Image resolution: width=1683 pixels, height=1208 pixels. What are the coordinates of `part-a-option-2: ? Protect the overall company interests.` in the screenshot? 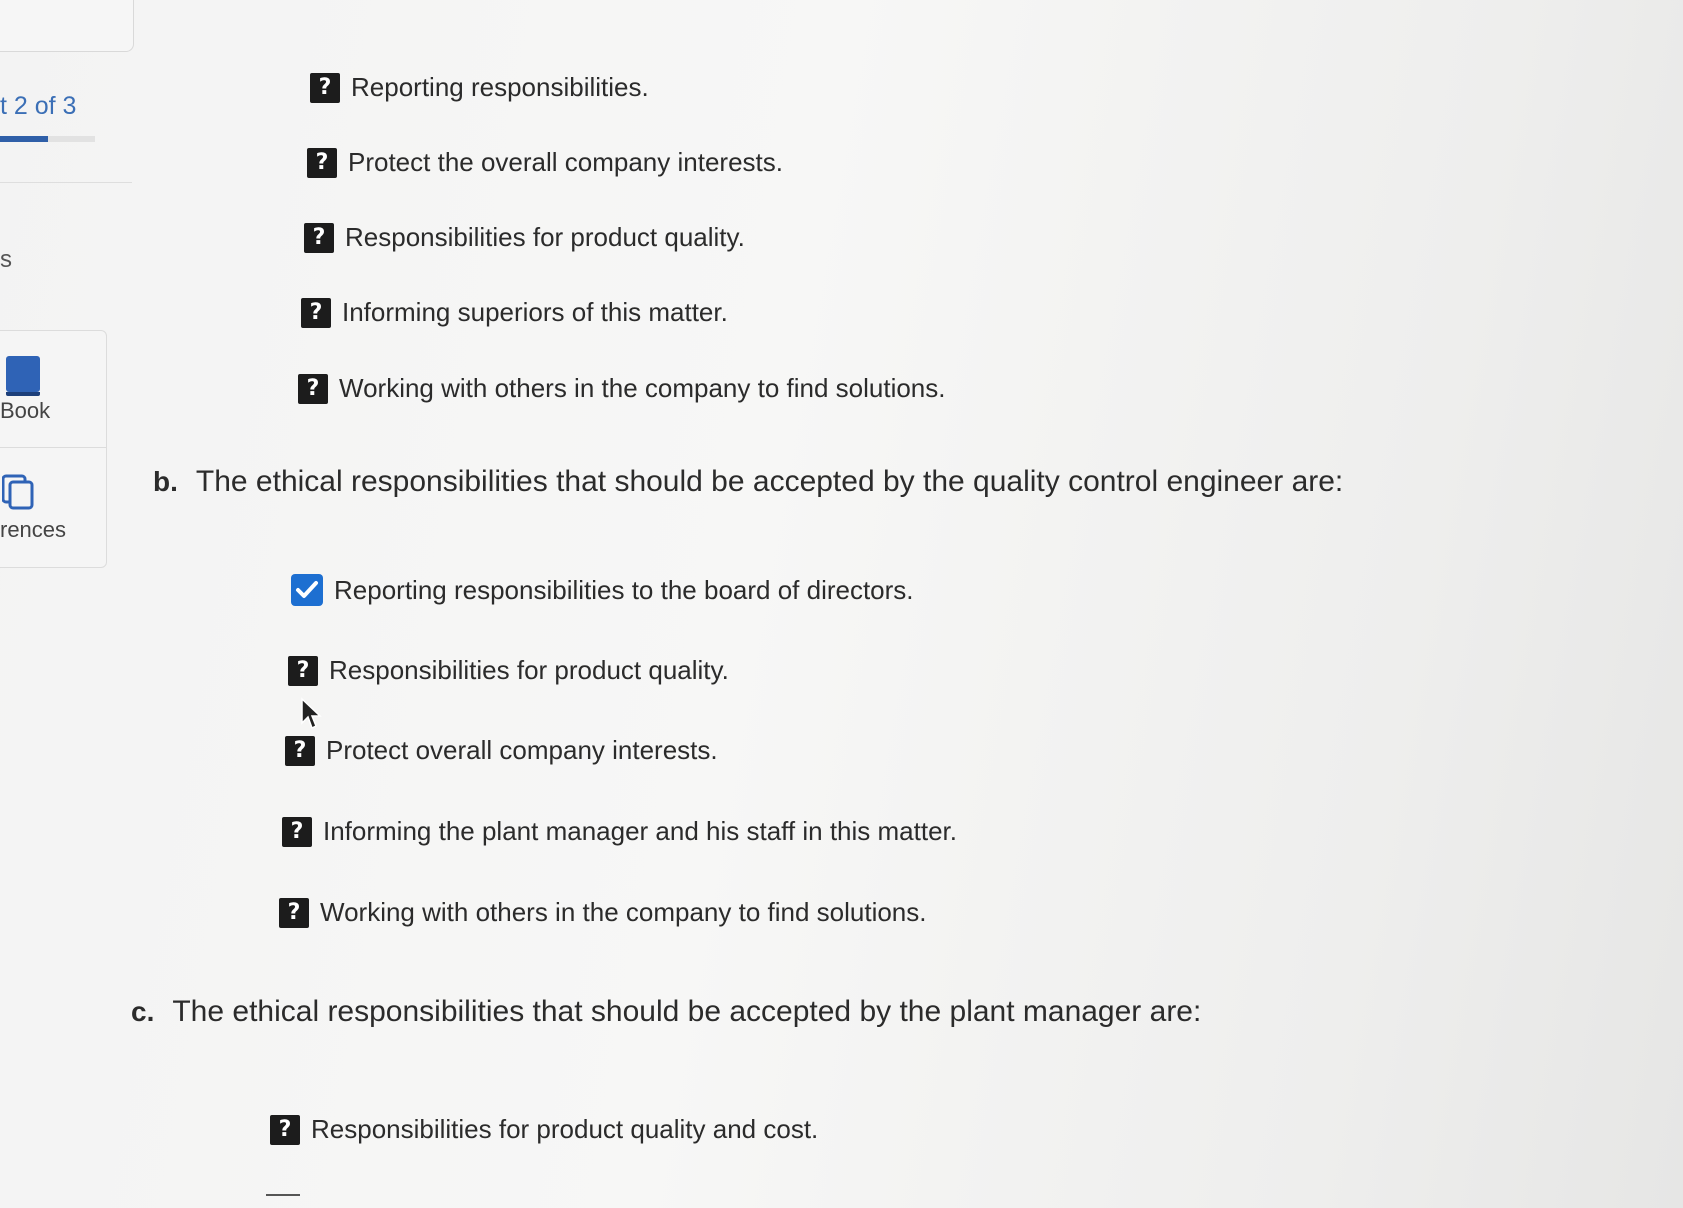 It's located at (545, 162).